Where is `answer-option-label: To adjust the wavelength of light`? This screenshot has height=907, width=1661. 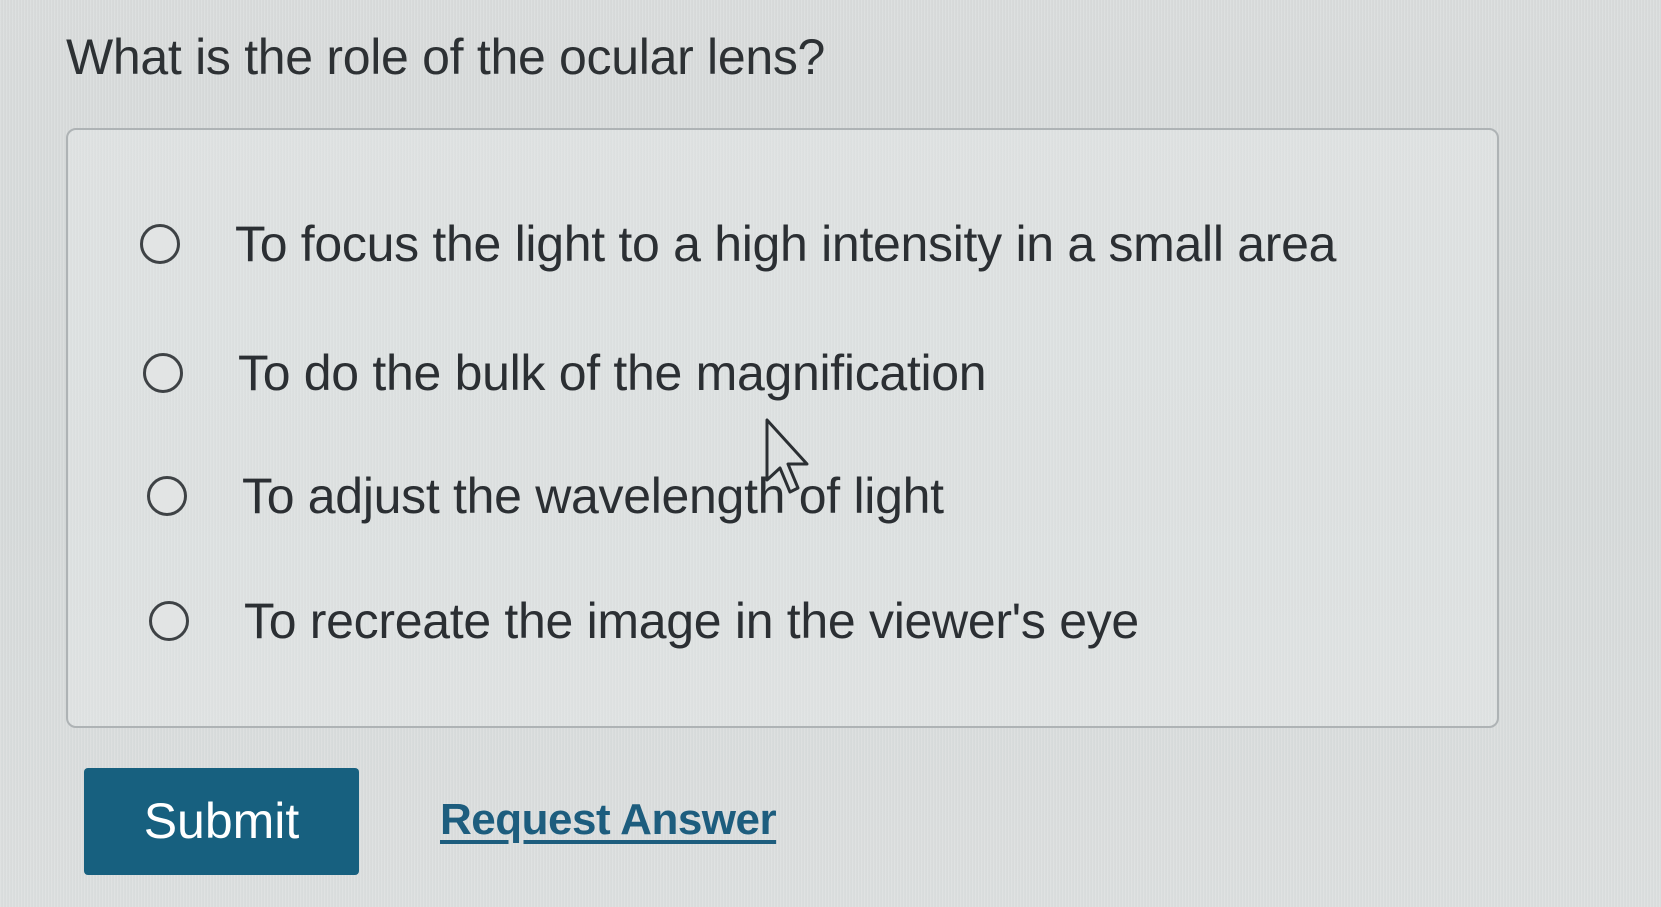 answer-option-label: To adjust the wavelength of light is located at coordinates (593, 496).